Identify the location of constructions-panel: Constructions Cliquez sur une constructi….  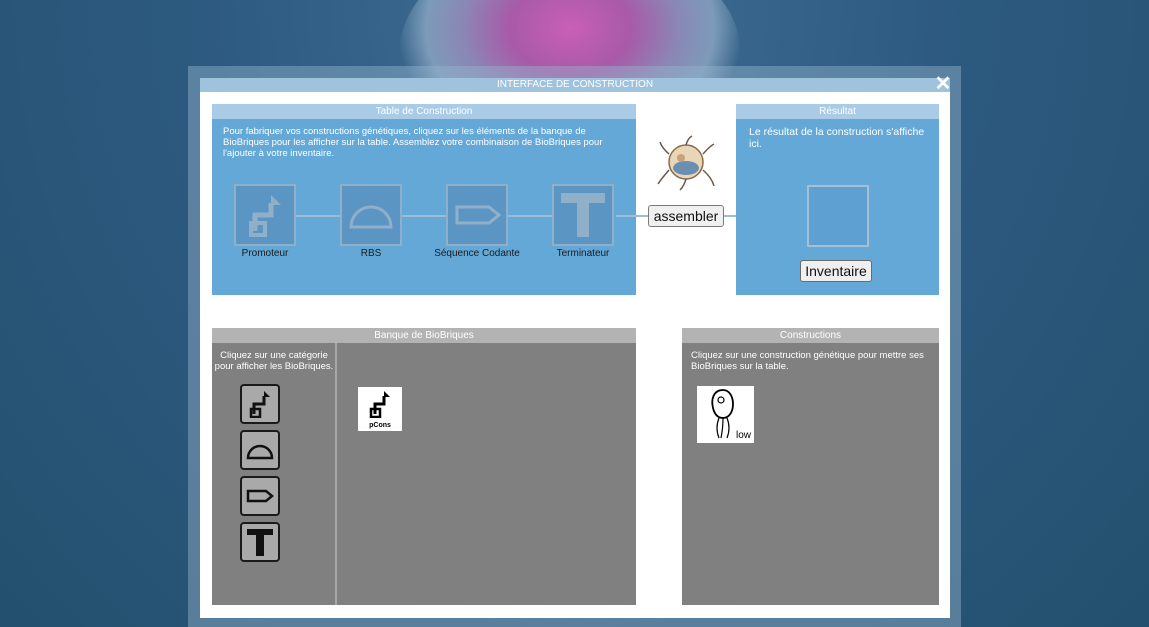
(810, 466).